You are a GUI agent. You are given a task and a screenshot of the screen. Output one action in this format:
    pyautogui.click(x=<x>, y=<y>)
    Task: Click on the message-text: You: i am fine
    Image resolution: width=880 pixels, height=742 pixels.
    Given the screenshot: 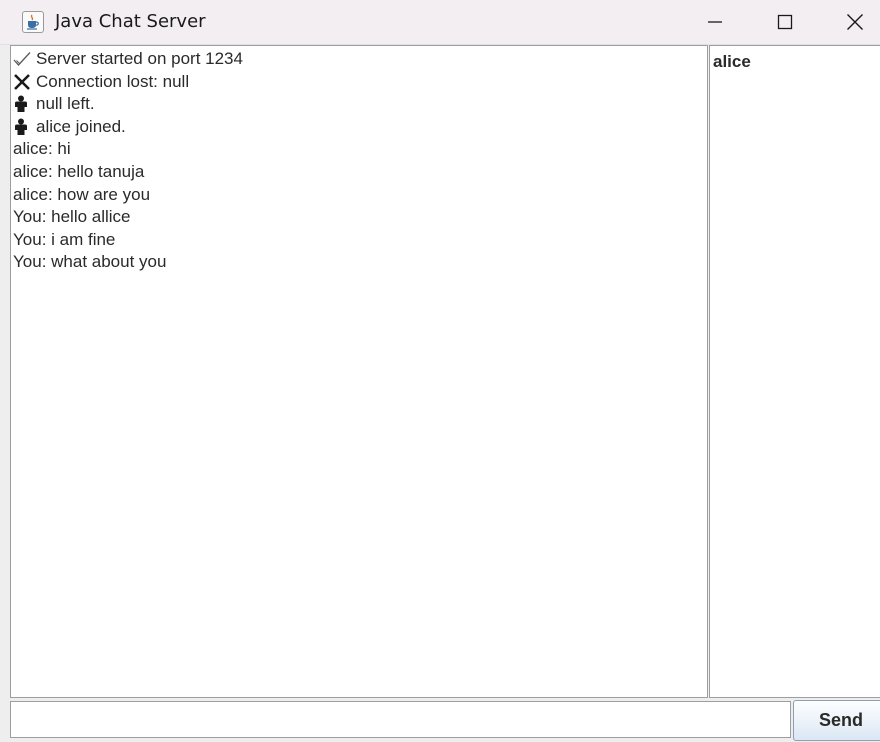 What is the action you would take?
    pyautogui.click(x=64, y=239)
    